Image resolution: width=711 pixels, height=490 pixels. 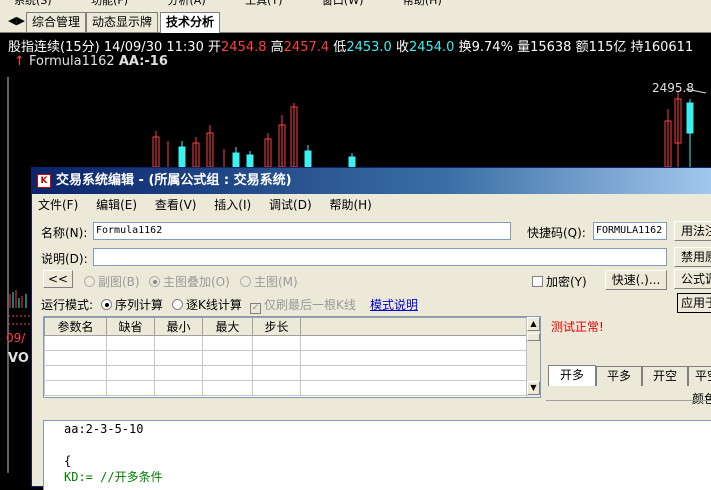 What do you see at coordinates (692, 257) in the screenshot?
I see `disable-button: 禁用原` at bounding box center [692, 257].